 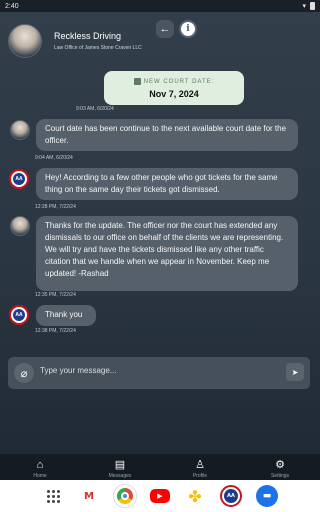 What do you see at coordinates (89, 496) in the screenshot?
I see `gmail-icon: M` at bounding box center [89, 496].